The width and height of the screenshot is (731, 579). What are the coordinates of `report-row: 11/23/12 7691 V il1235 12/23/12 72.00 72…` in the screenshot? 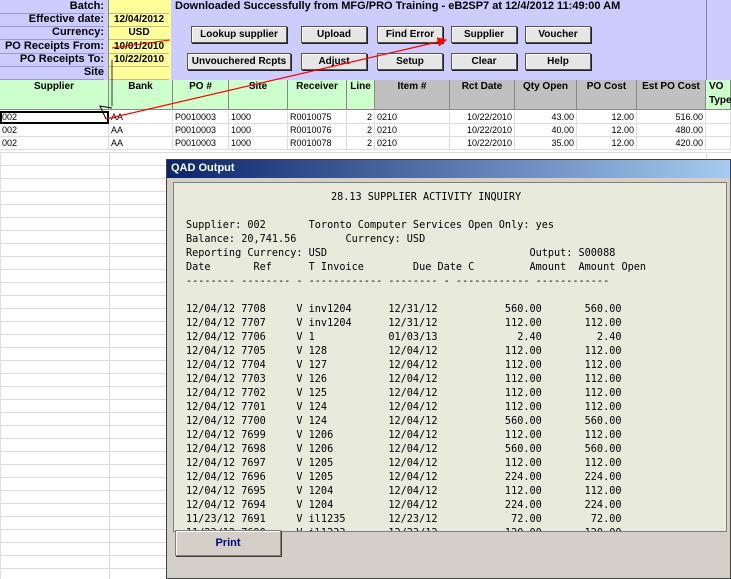 It's located at (404, 519).